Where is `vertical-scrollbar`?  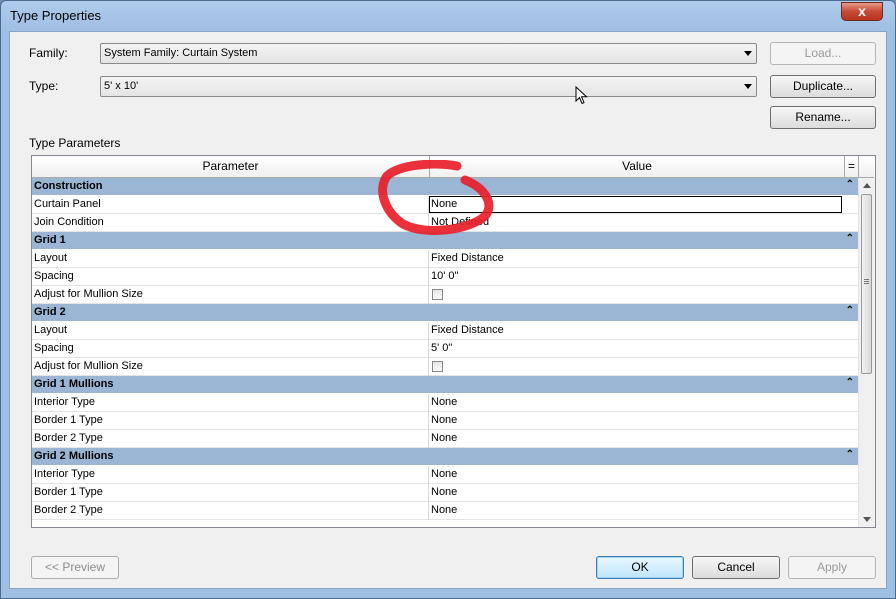 vertical-scrollbar is located at coordinates (866, 352).